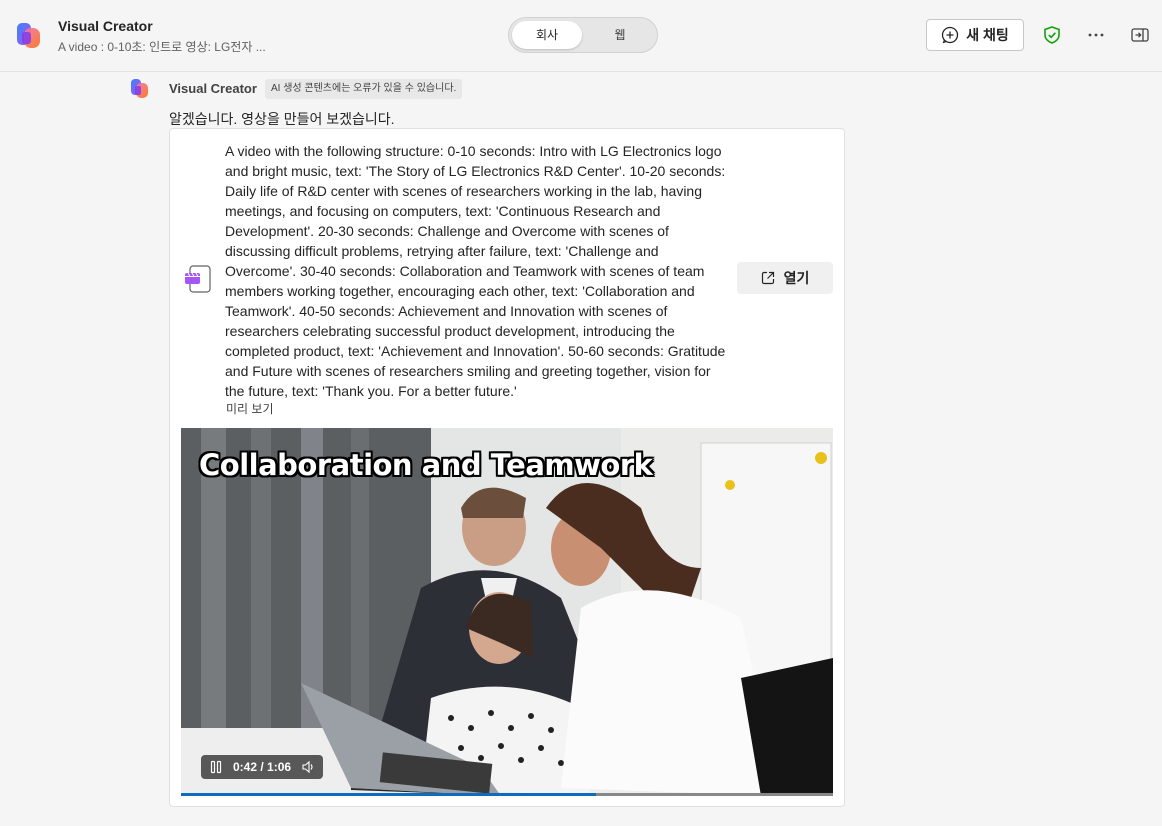 The height and width of the screenshot is (826, 1162). I want to click on open-button-label: 열기, so click(796, 278).